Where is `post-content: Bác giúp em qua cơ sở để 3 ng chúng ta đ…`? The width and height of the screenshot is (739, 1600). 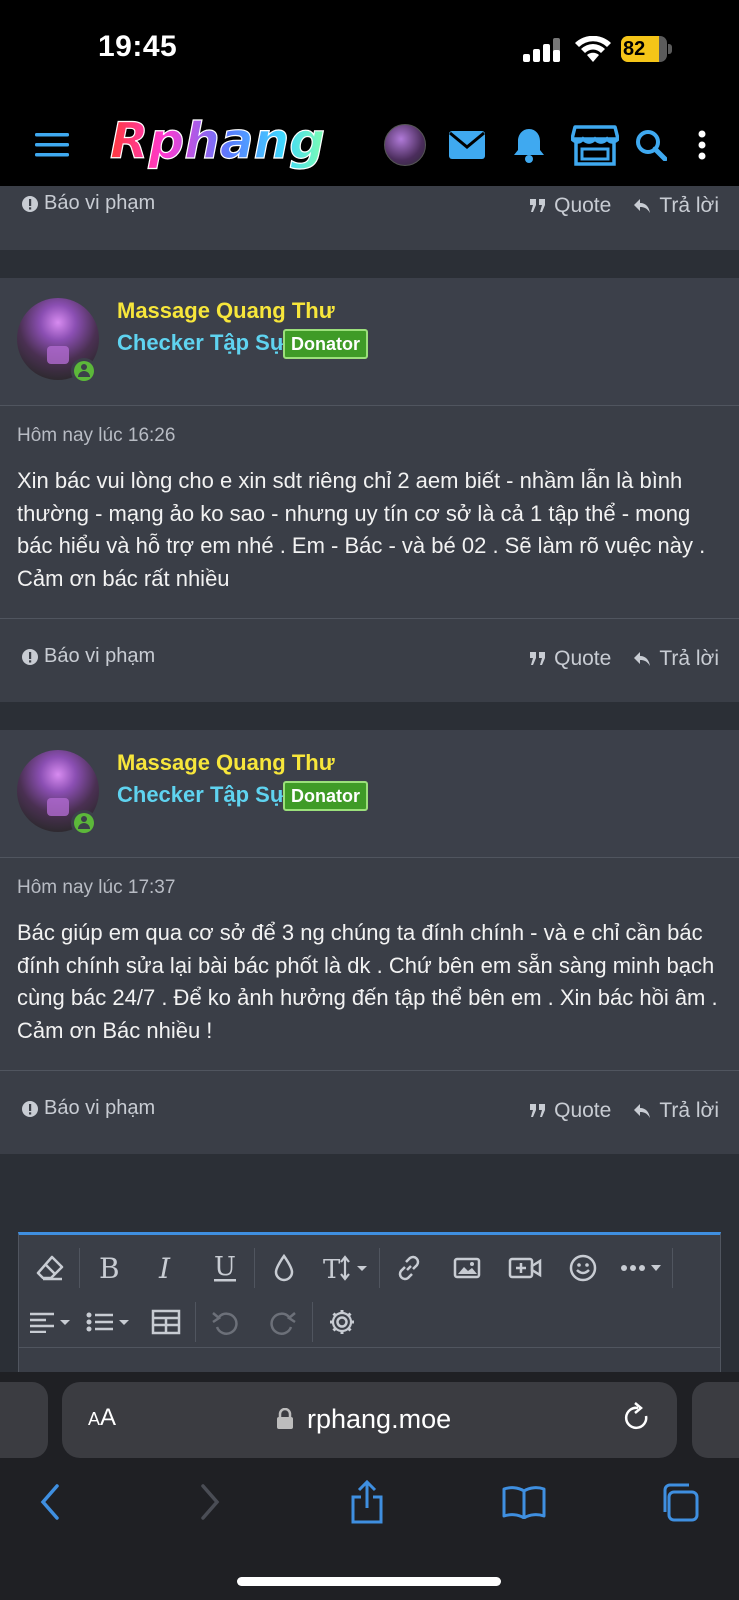
post-content: Bác giúp em qua cơ sở để 3 ng chúng ta đ… is located at coordinates (367, 981).